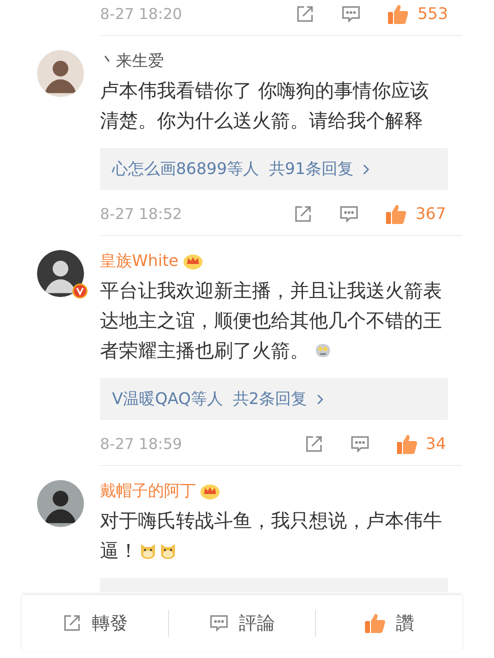 The image size is (494, 658). What do you see at coordinates (139, 261) in the screenshot?
I see `username: 皇族White` at bounding box center [139, 261].